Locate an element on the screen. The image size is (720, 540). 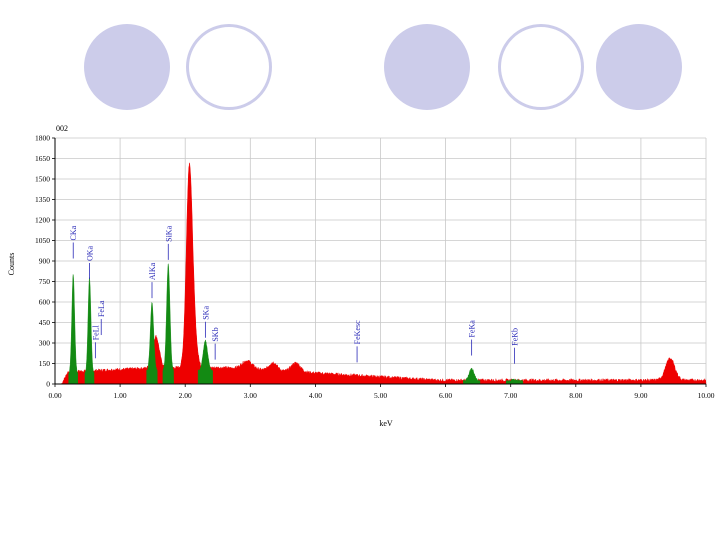
peak-label: SKb is located at coordinates (215, 334).